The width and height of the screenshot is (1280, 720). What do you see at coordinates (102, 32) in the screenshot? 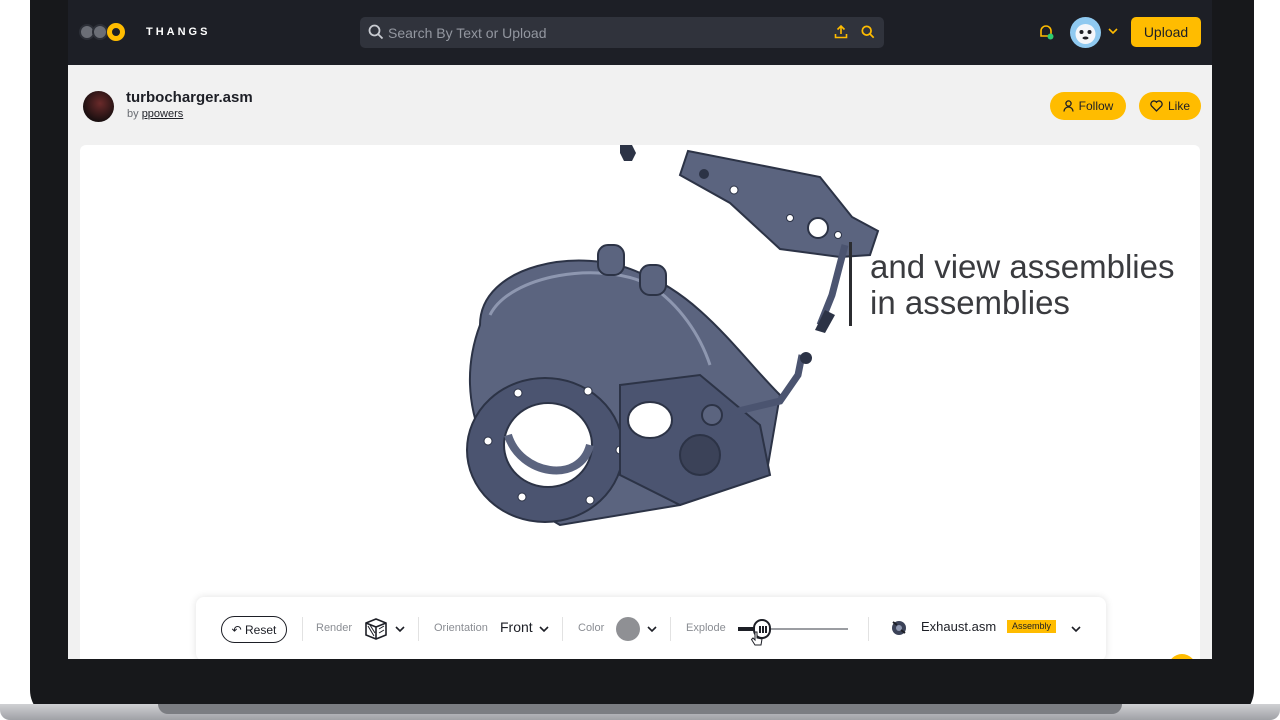
I see `thangs-logo-icon` at bounding box center [102, 32].